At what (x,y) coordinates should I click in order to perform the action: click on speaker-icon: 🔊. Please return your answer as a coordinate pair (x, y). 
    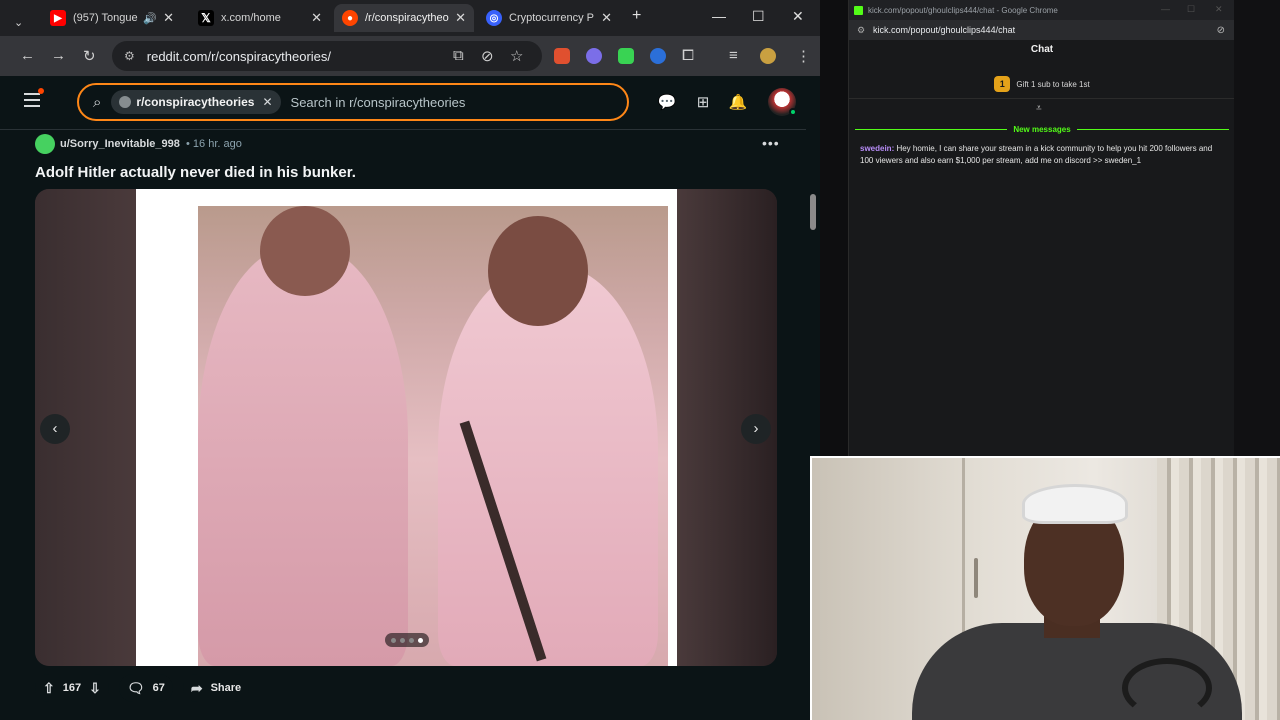
    Looking at the image, I should click on (150, 18).